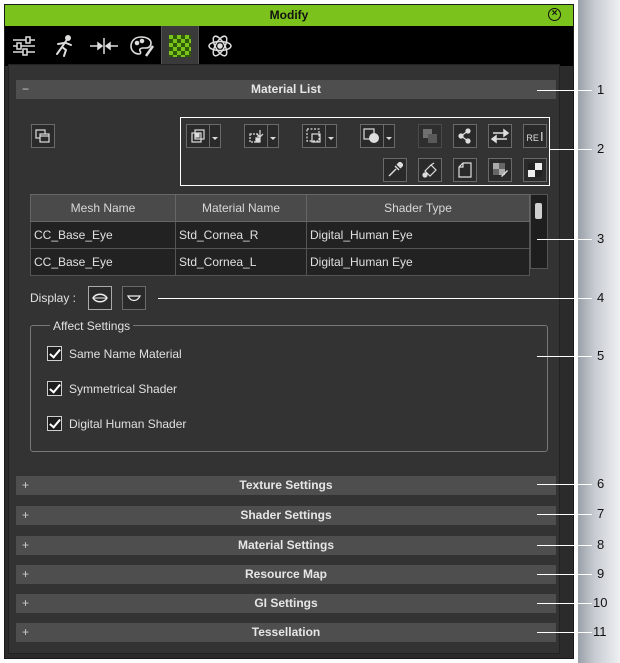 The height and width of the screenshot is (663, 620). I want to click on swap-icon, so click(500, 136).